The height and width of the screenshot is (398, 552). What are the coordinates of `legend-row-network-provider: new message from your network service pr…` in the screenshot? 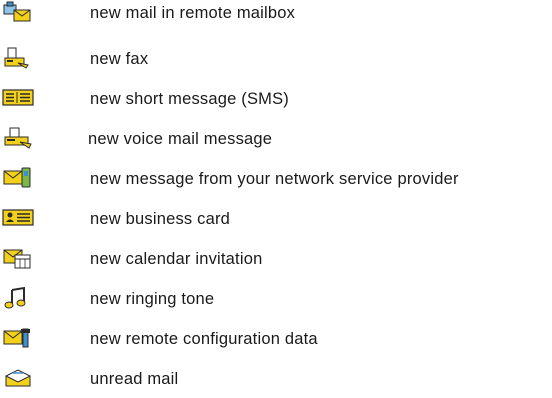 It's located at (276, 182).